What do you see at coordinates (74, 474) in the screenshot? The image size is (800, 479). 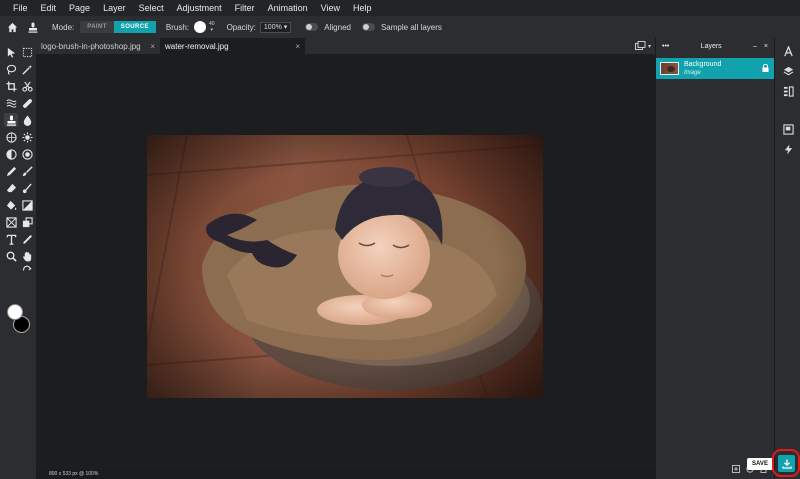 I see `document-size-zoom: 800 x 533 px @ 100%` at bounding box center [74, 474].